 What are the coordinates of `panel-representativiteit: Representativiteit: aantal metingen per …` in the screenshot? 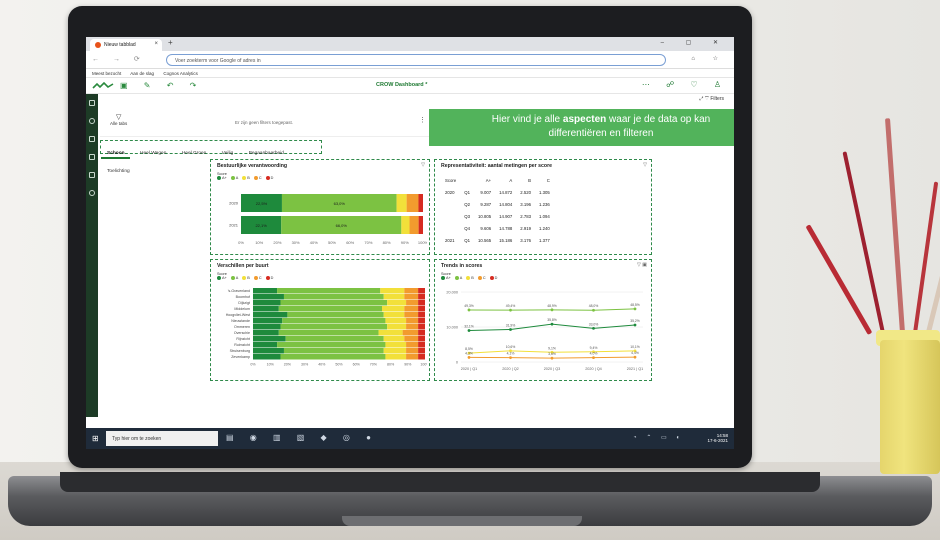 It's located at (543, 207).